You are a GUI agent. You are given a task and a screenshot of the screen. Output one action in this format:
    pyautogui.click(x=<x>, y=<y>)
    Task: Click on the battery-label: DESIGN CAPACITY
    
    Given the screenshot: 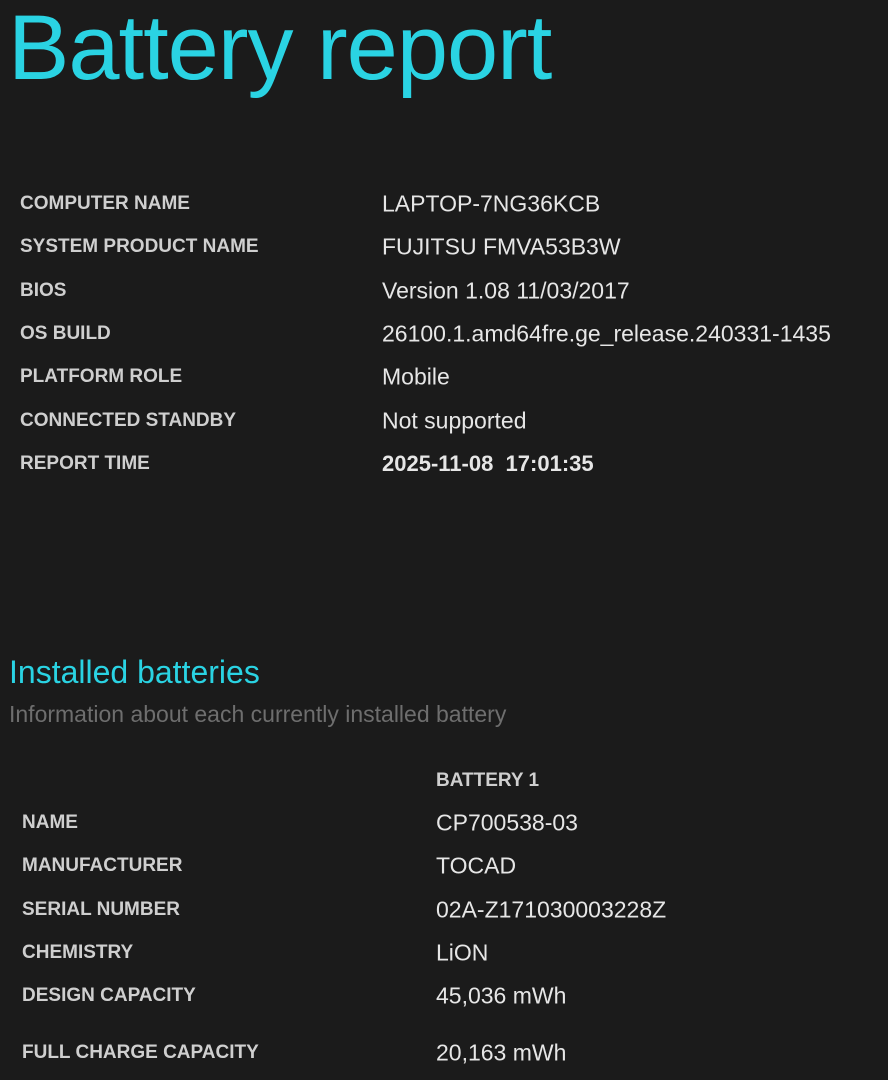 What is the action you would take?
    pyautogui.click(x=109, y=995)
    